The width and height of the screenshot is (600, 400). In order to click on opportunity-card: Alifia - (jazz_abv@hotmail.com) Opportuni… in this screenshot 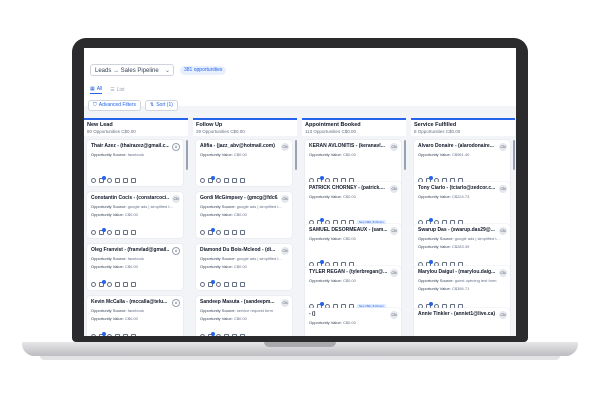, I will do `click(244, 163)`.